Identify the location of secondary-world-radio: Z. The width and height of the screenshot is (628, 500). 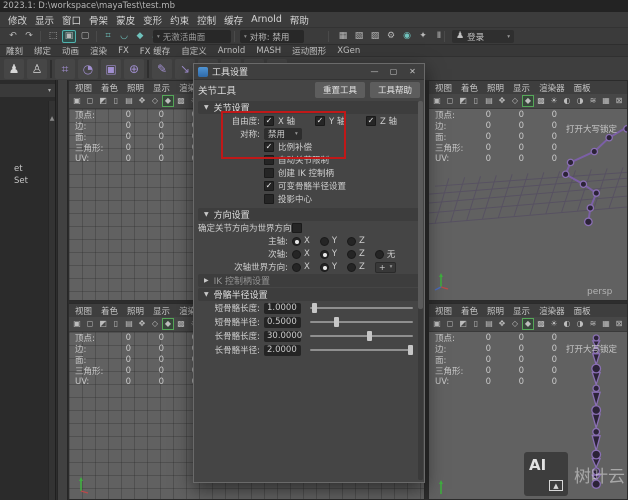
(356, 267).